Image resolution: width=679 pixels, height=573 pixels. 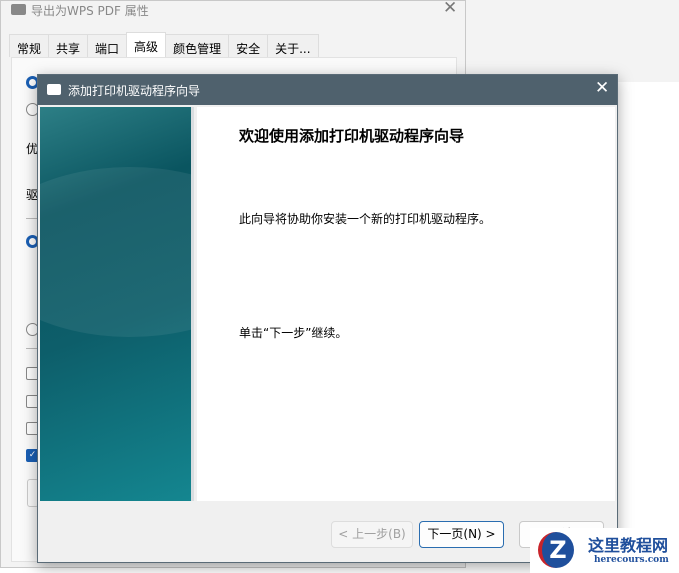 I want to click on tab-sharing: 共享, so click(x=68, y=45).